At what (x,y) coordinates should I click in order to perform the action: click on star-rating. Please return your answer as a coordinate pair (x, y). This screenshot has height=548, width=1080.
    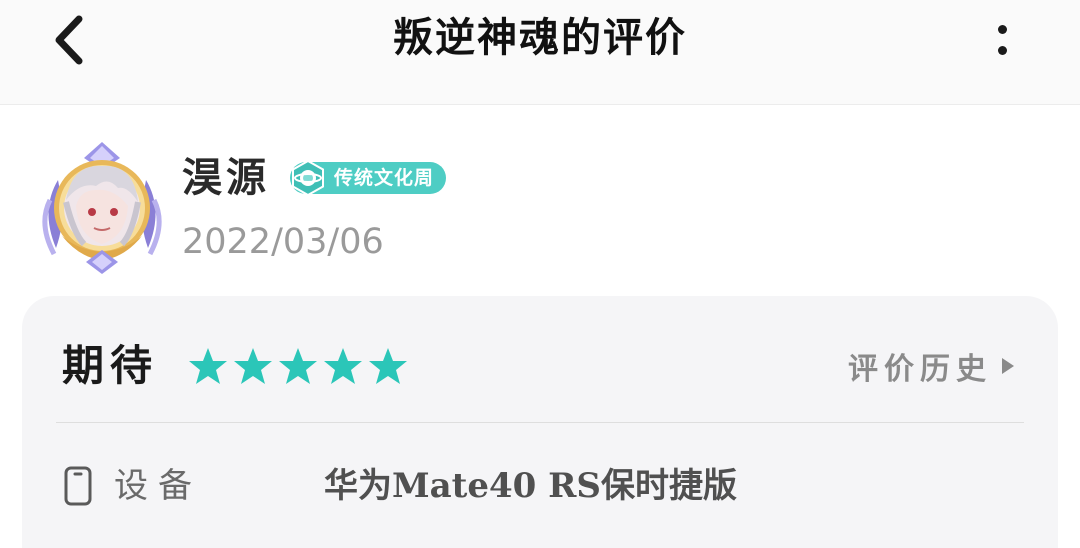
    Looking at the image, I should click on (298, 366).